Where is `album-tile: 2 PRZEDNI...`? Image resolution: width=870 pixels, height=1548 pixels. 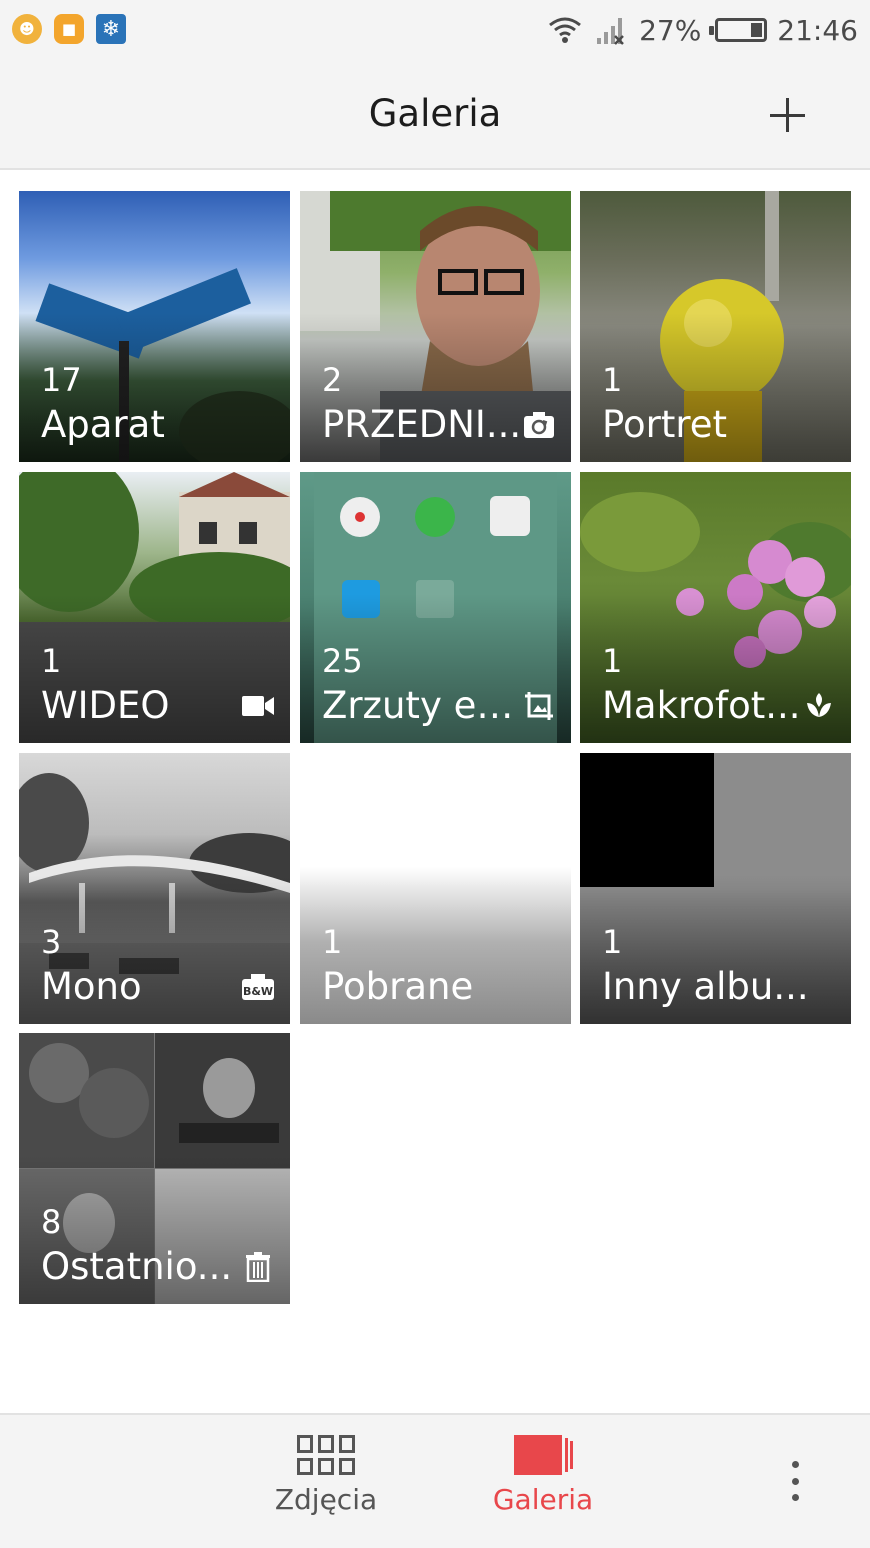 album-tile: 2 PRZEDNI... is located at coordinates (435, 326).